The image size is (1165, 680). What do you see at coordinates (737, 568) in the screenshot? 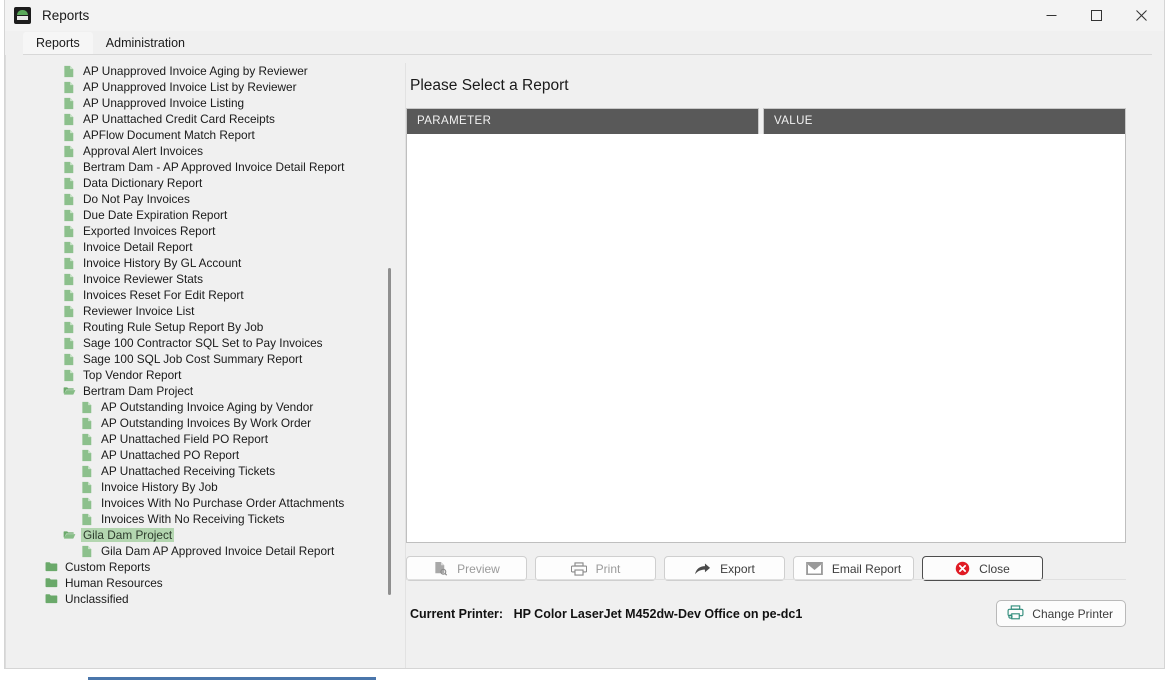
I see `button-label: Export` at bounding box center [737, 568].